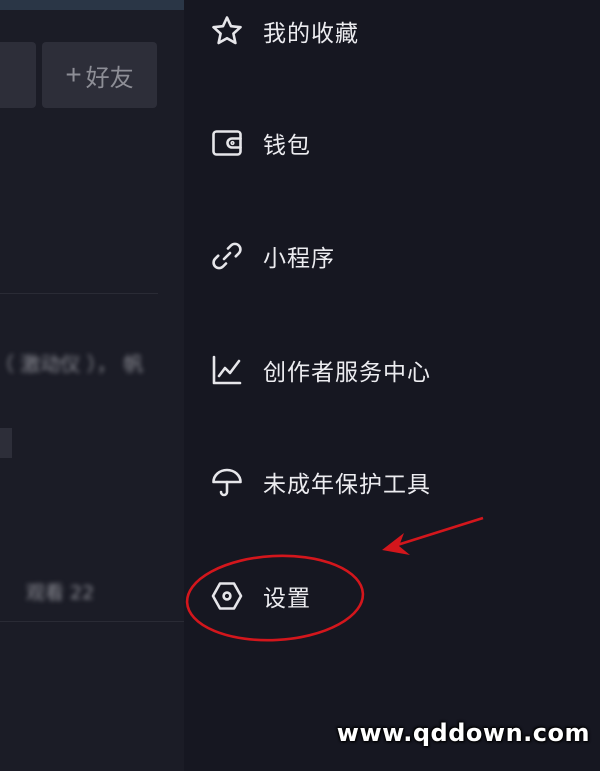 This screenshot has height=771, width=600. I want to click on umbrella-icon, so click(227, 482).